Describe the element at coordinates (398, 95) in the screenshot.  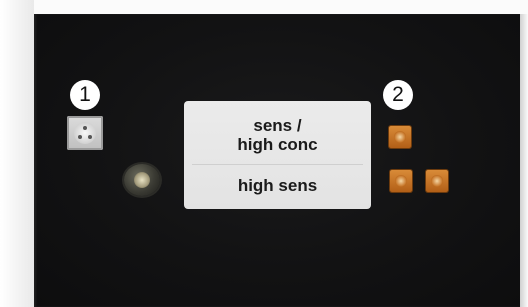
I see `marker-2-badge: 2` at that location.